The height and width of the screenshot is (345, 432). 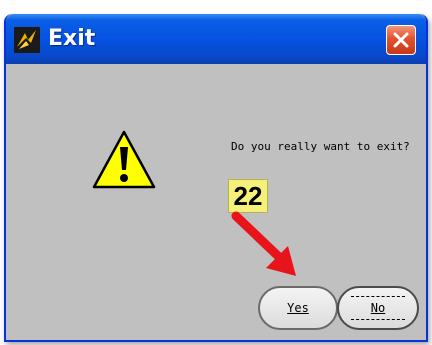 I want to click on close-icon, so click(x=401, y=40).